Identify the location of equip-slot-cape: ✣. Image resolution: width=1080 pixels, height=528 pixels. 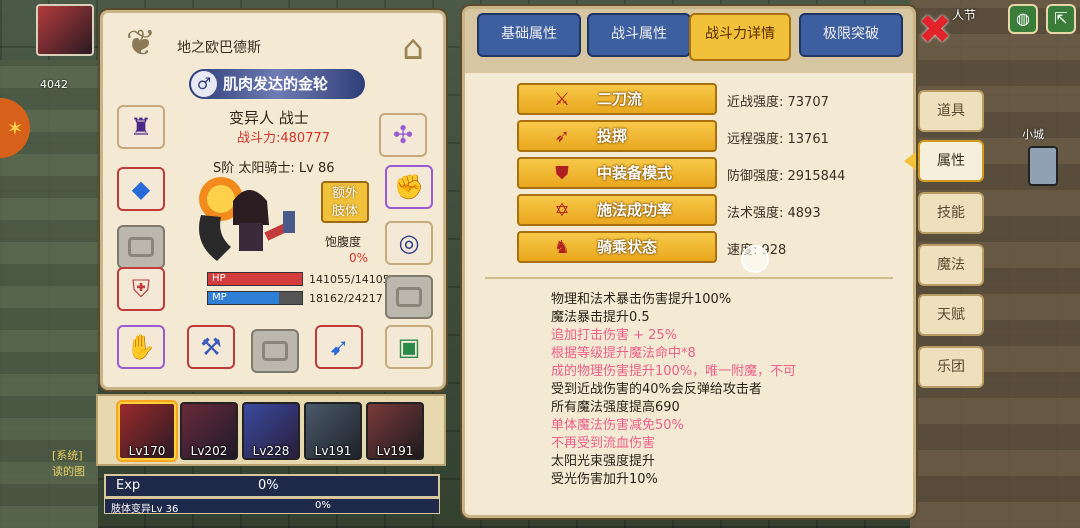
(403, 135).